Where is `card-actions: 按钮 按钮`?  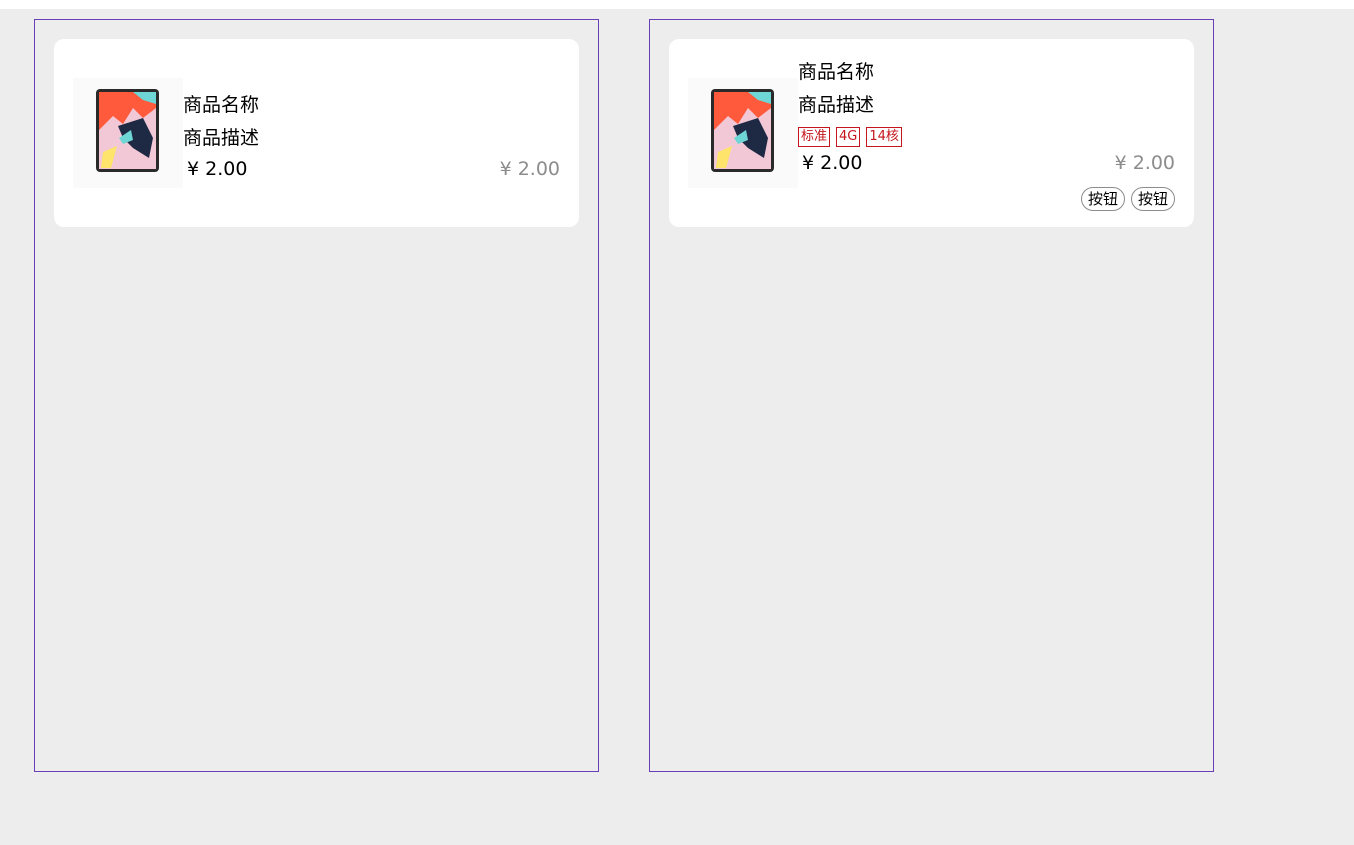 card-actions: 按钮 按钮 is located at coordinates (1127, 199).